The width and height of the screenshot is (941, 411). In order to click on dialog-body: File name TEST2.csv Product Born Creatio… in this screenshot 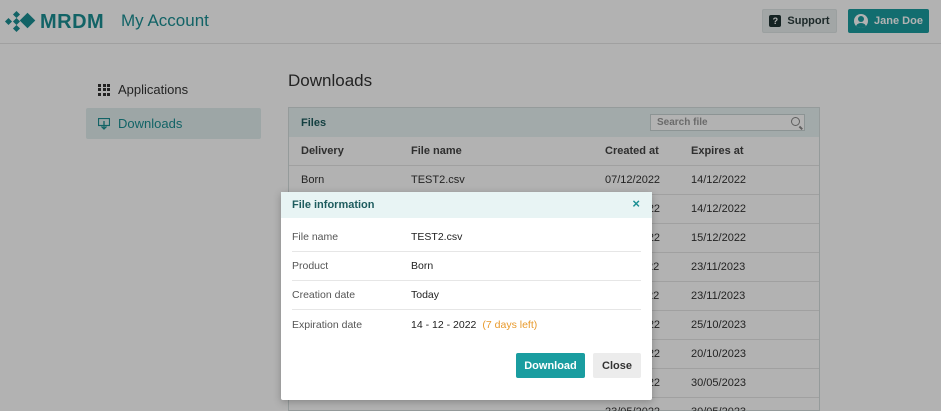, I will do `click(466, 278)`.